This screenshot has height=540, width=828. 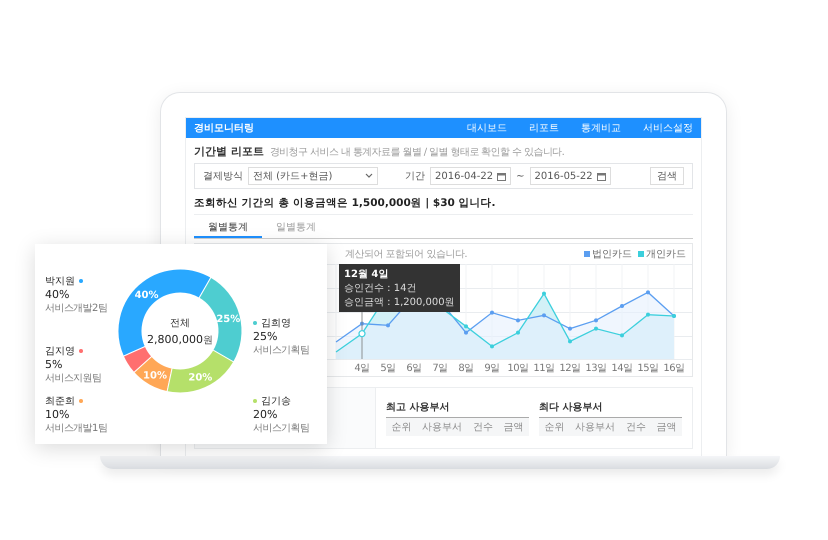 What do you see at coordinates (223, 176) in the screenshot?
I see `payment-label: 결제방식` at bounding box center [223, 176].